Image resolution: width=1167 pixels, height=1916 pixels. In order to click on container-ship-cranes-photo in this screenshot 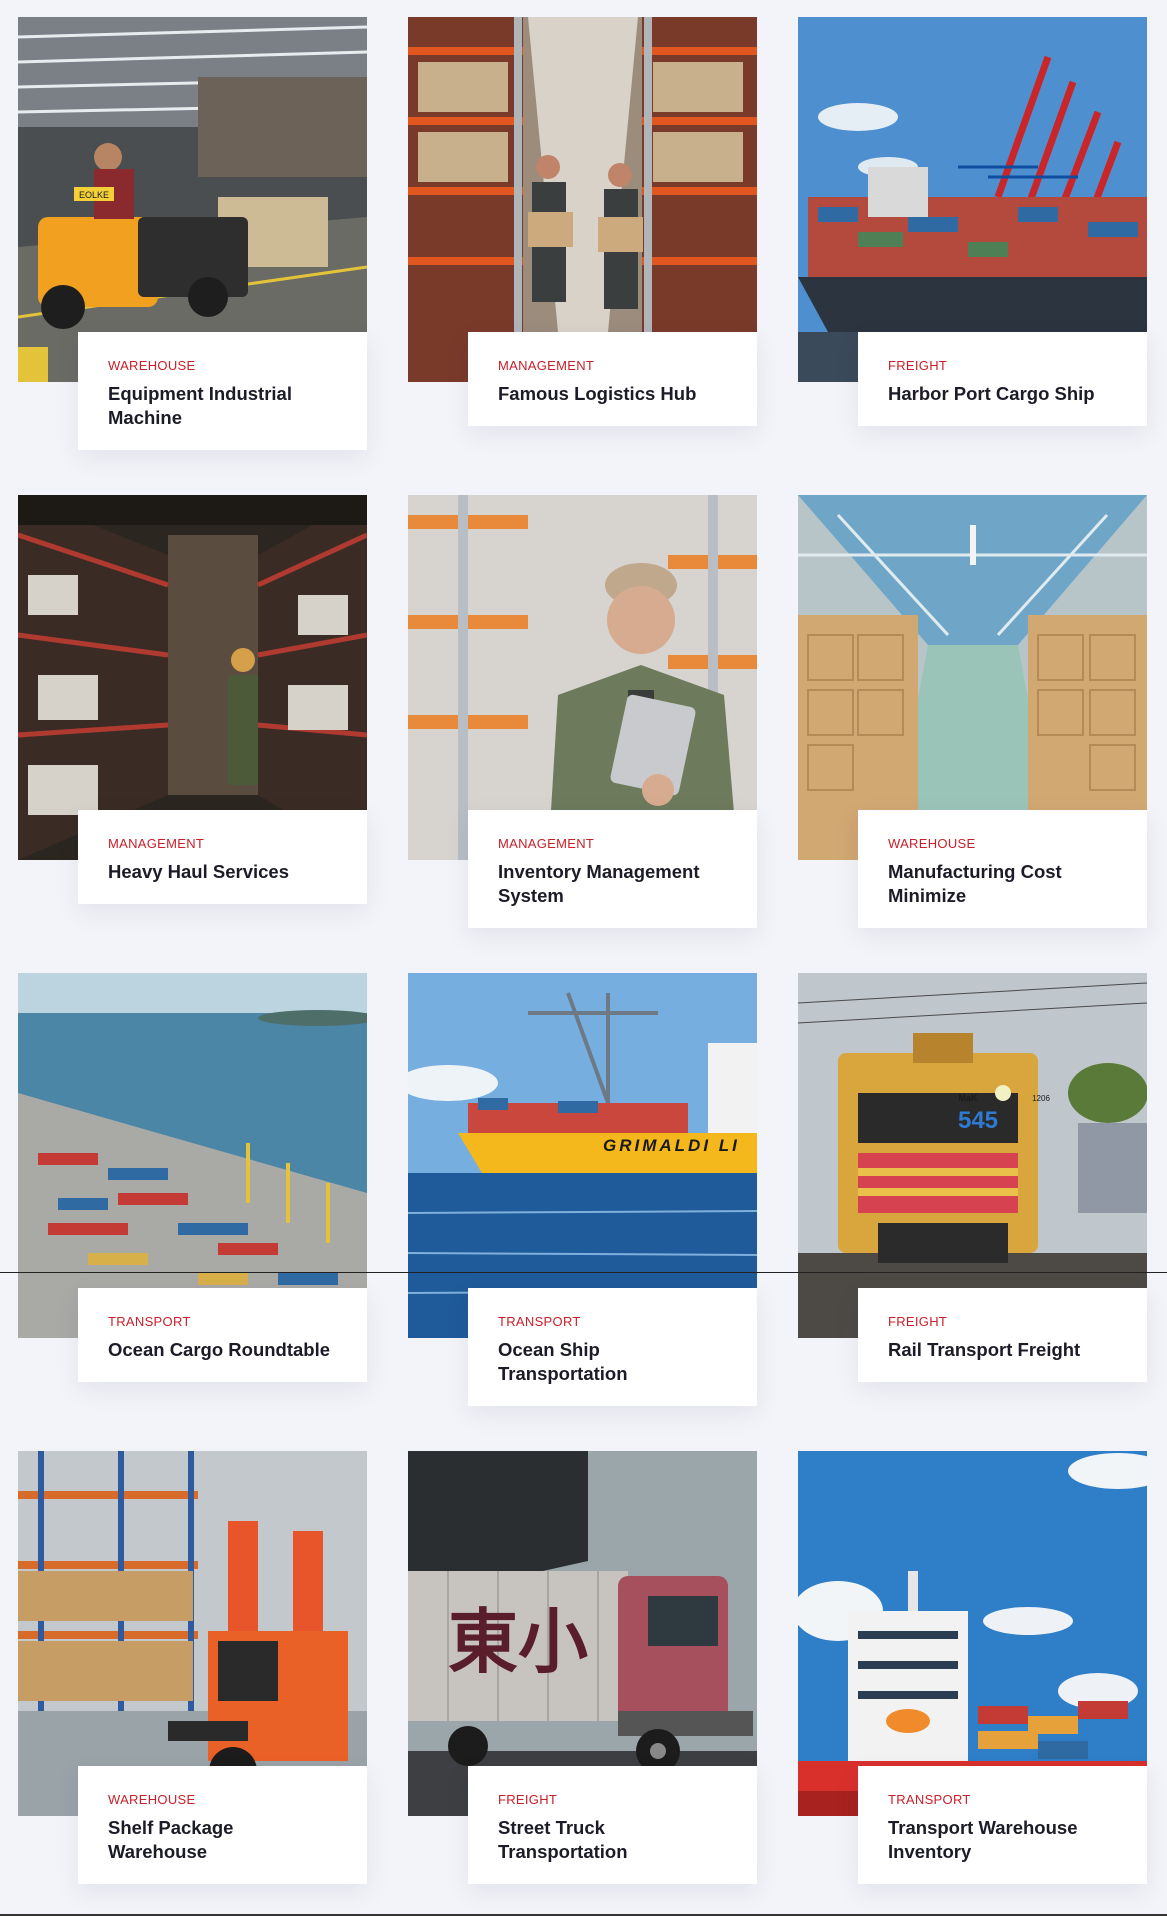, I will do `click(972, 199)`.